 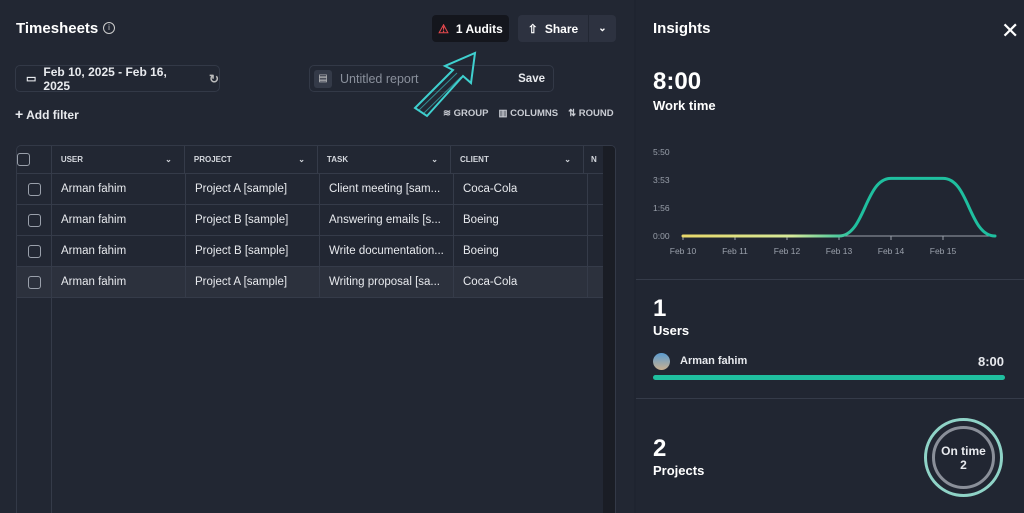 I want to click on audits-button: ⚠ 1 Audits, so click(x=470, y=28).